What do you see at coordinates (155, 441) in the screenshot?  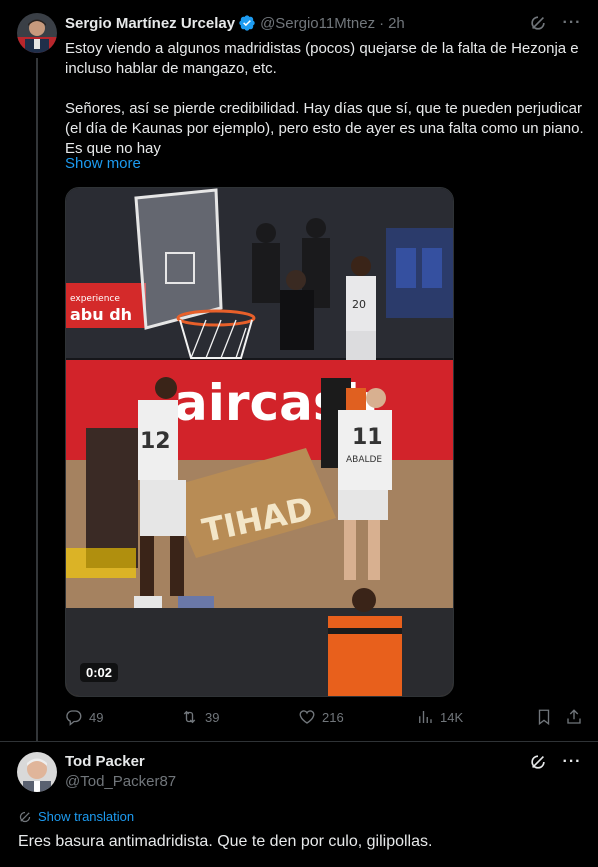 I see `player-number: 12` at bounding box center [155, 441].